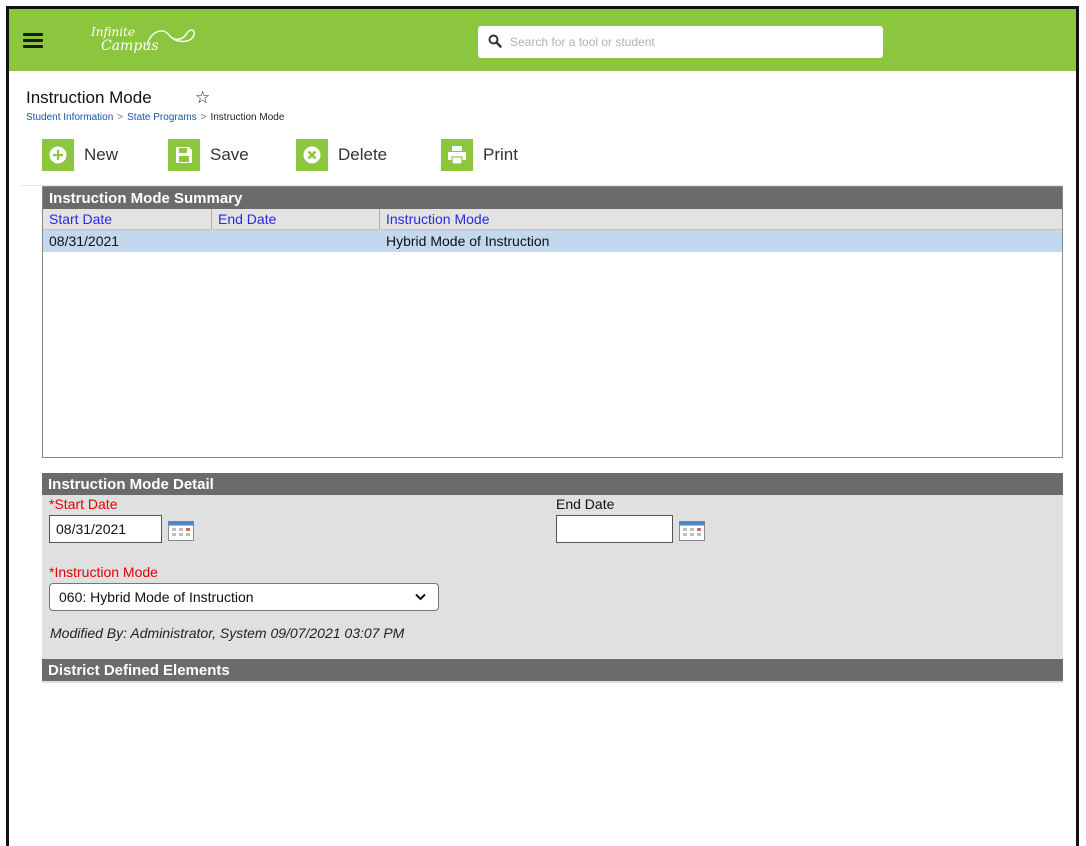  What do you see at coordinates (89, 97) in the screenshot?
I see `page-title: Instruction Mode` at bounding box center [89, 97].